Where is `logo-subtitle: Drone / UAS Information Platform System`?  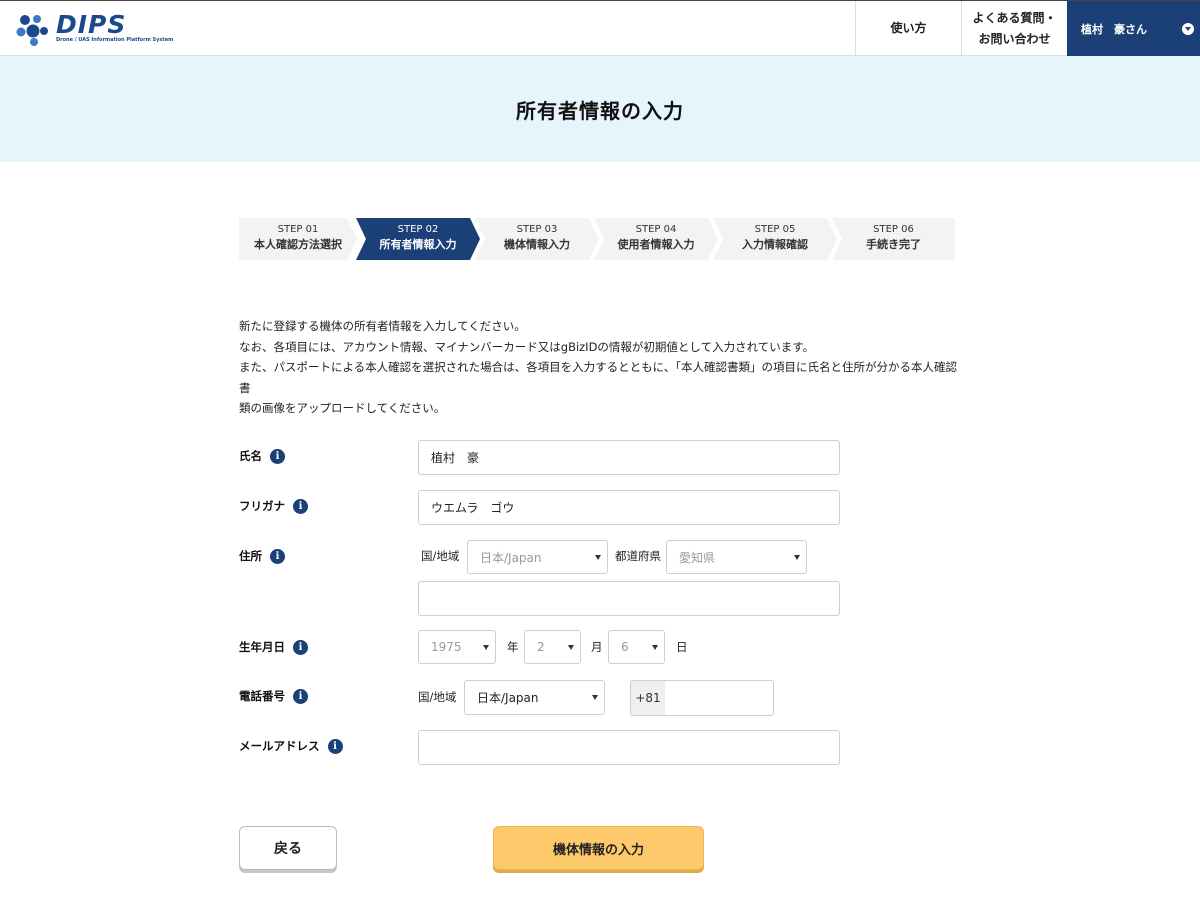
logo-subtitle: Drone / UAS Information Platform System is located at coordinates (115, 40).